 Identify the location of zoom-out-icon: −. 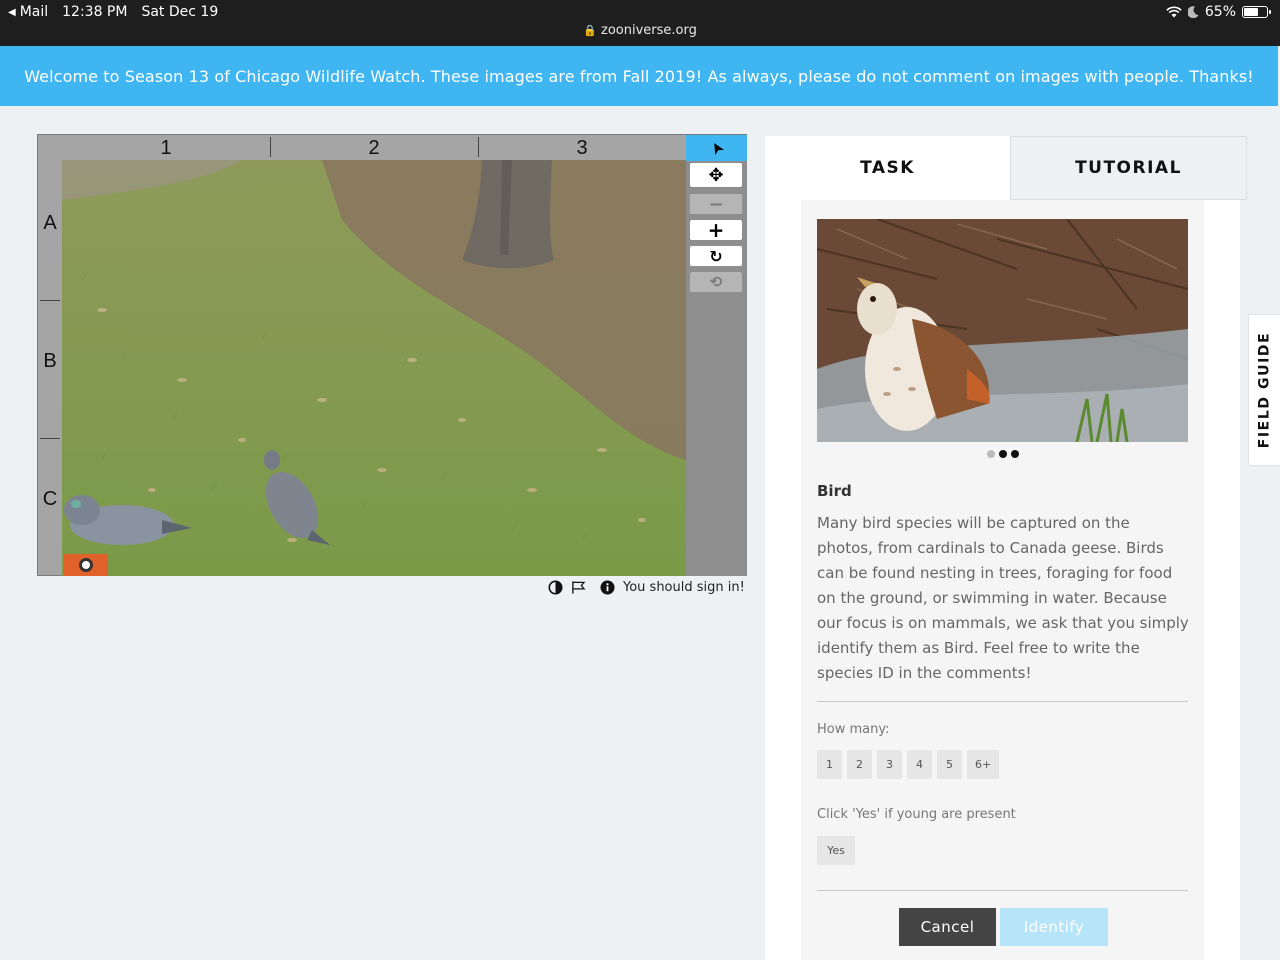
(716, 204).